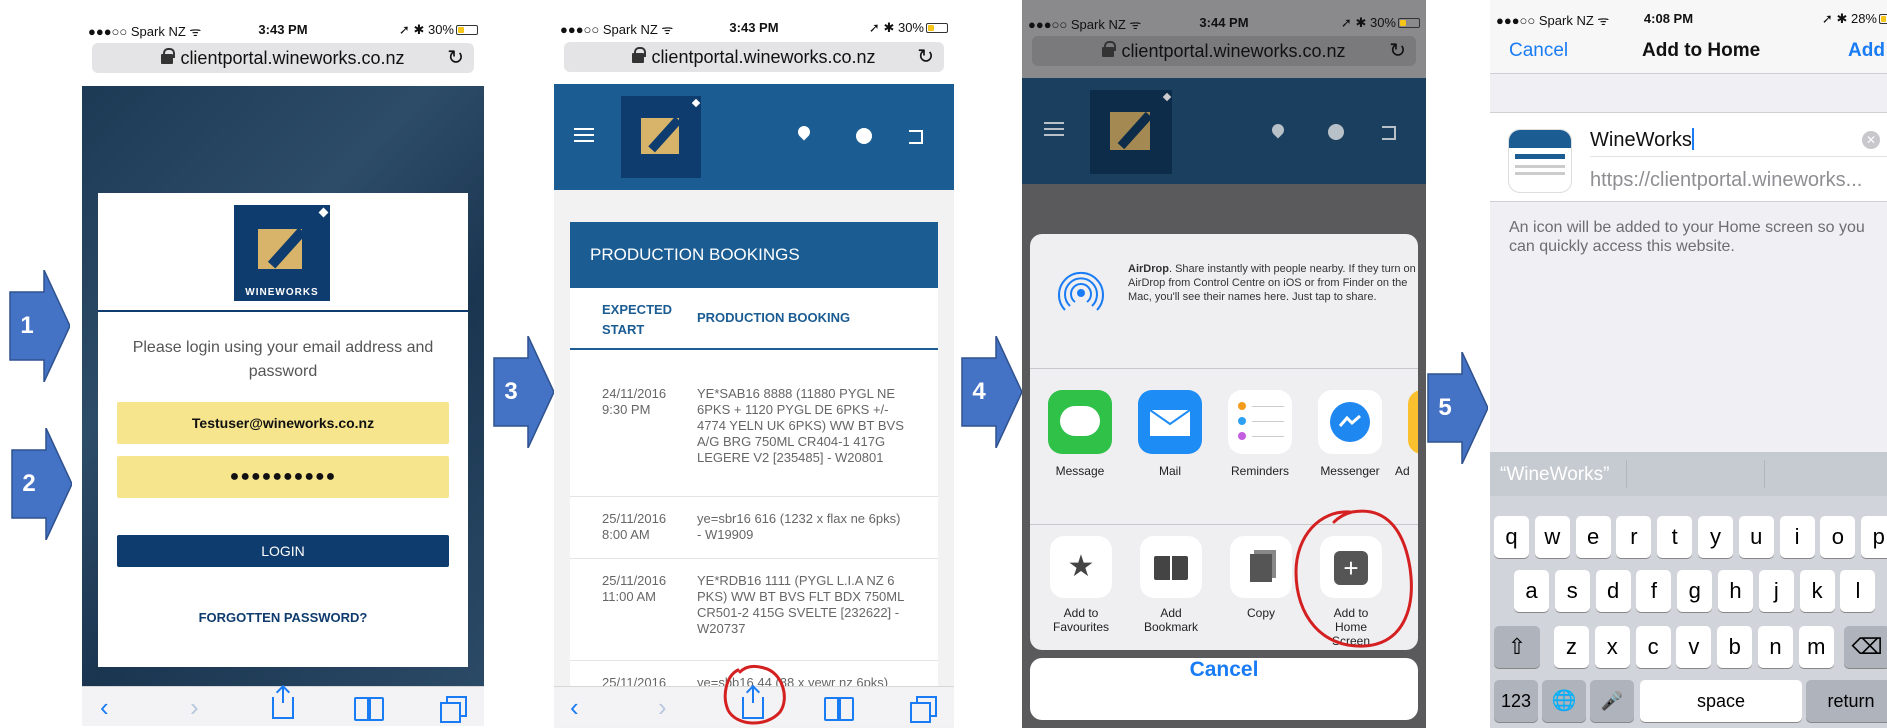 The image size is (1887, 728). I want to click on text-cursor, so click(1692, 139).